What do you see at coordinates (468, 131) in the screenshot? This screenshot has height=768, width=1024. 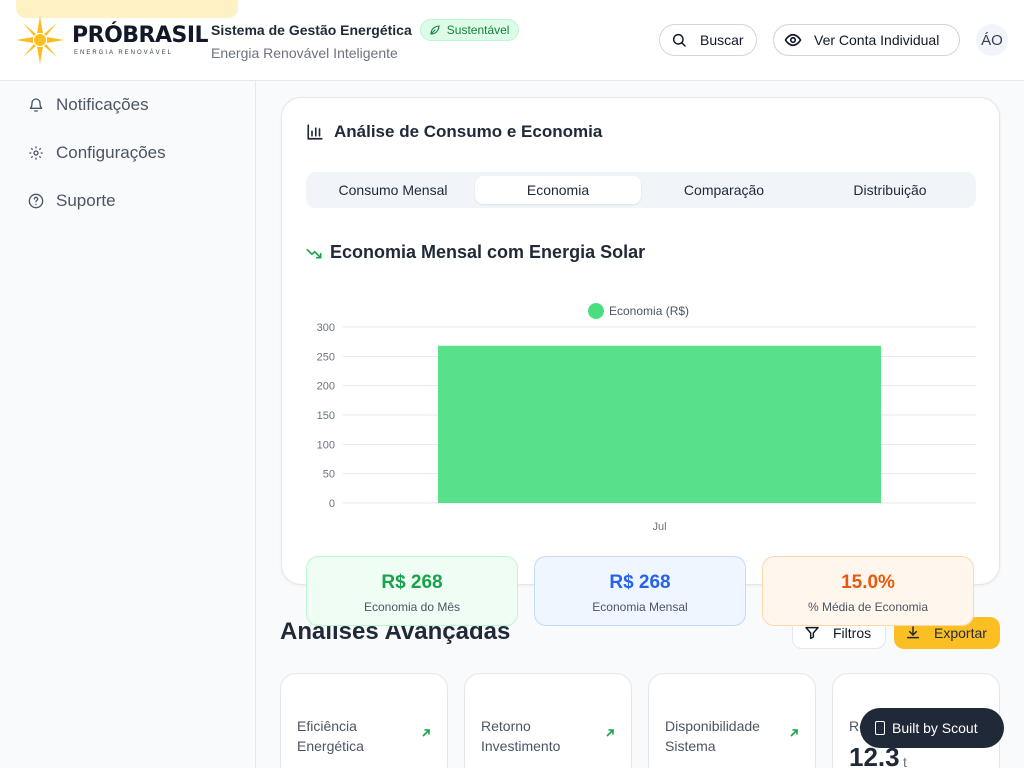 I see `card-title-text: Análise de Consumo e Economia` at bounding box center [468, 131].